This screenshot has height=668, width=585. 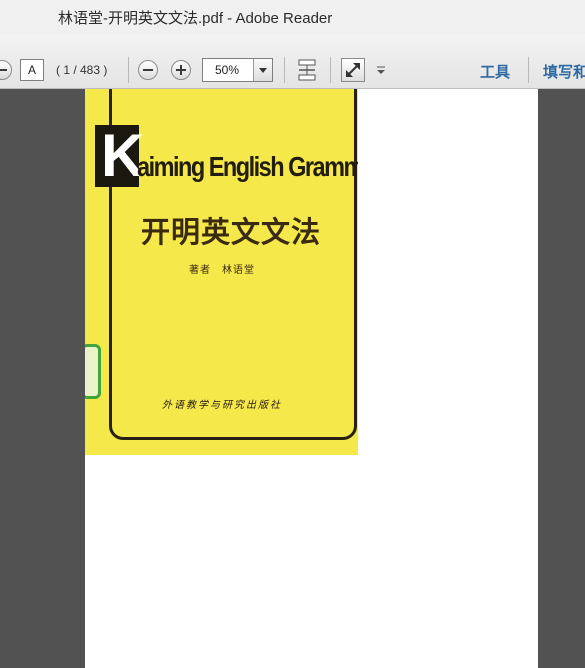 I want to click on page-count: ( 1 / 483 ), so click(x=82, y=70).